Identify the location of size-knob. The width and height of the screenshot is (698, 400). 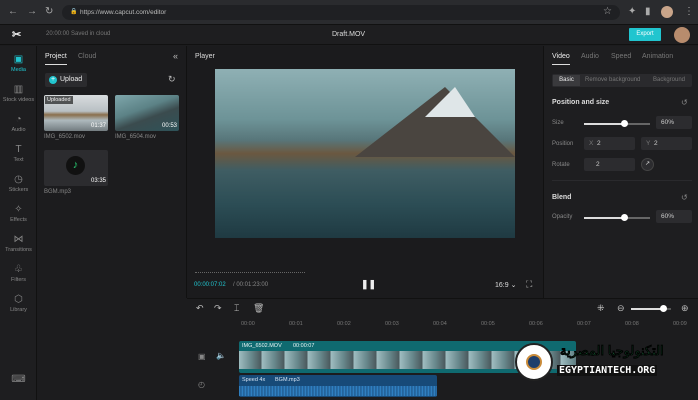
(624, 123).